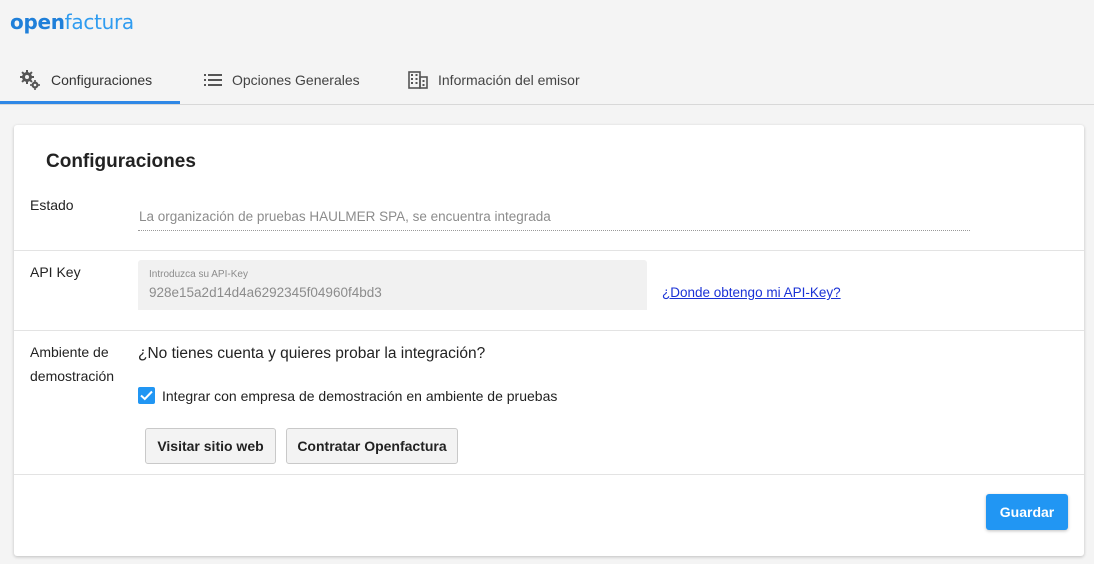 The height and width of the screenshot is (564, 1094). I want to click on active-tab-indicator, so click(90, 102).